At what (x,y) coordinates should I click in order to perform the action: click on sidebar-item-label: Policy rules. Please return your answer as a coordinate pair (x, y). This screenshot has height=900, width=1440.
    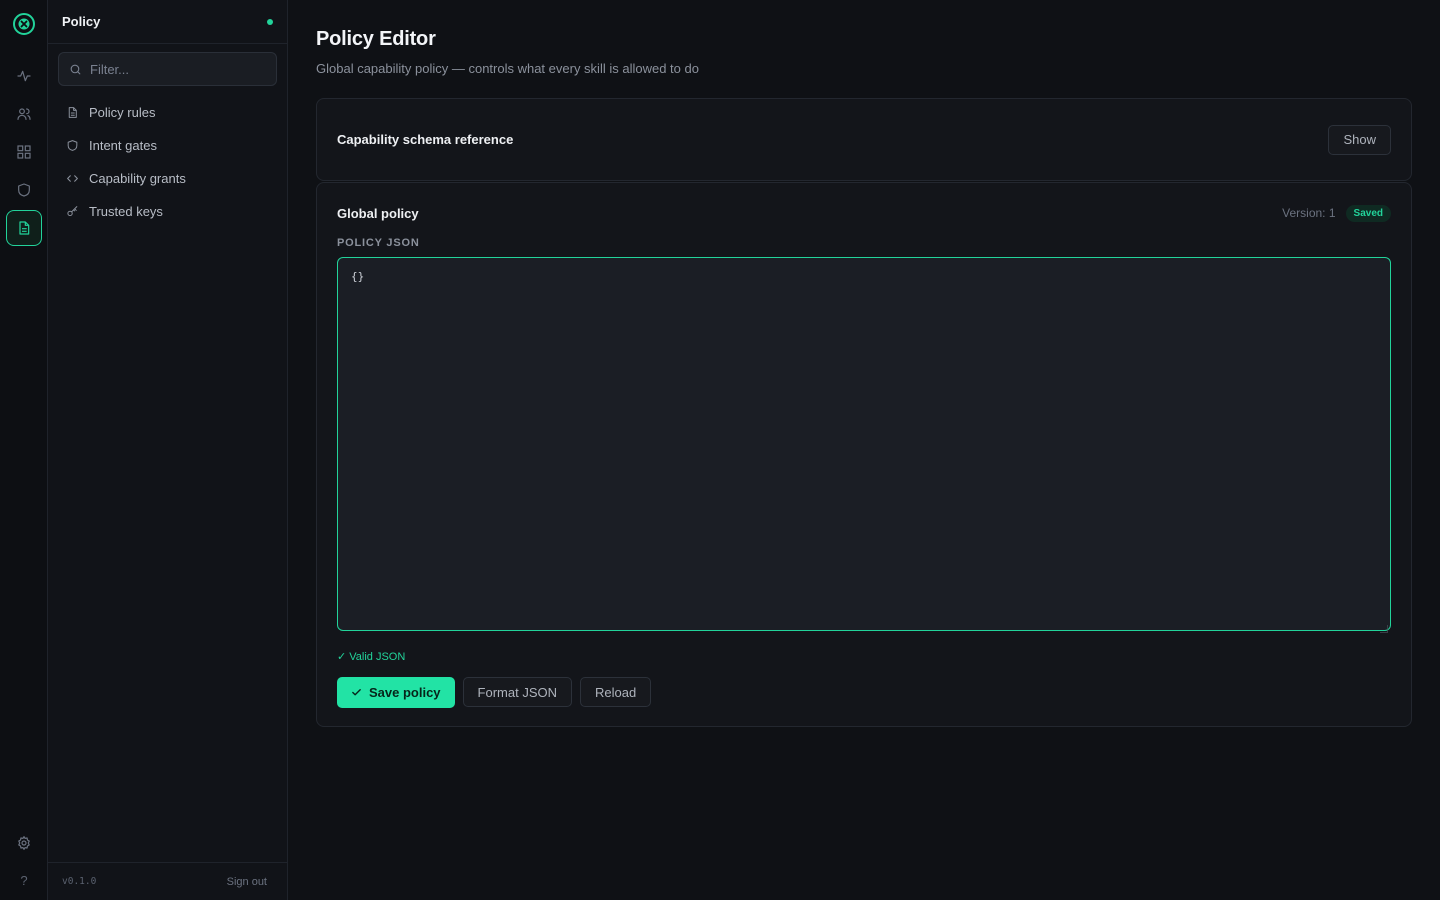
    Looking at the image, I should click on (122, 112).